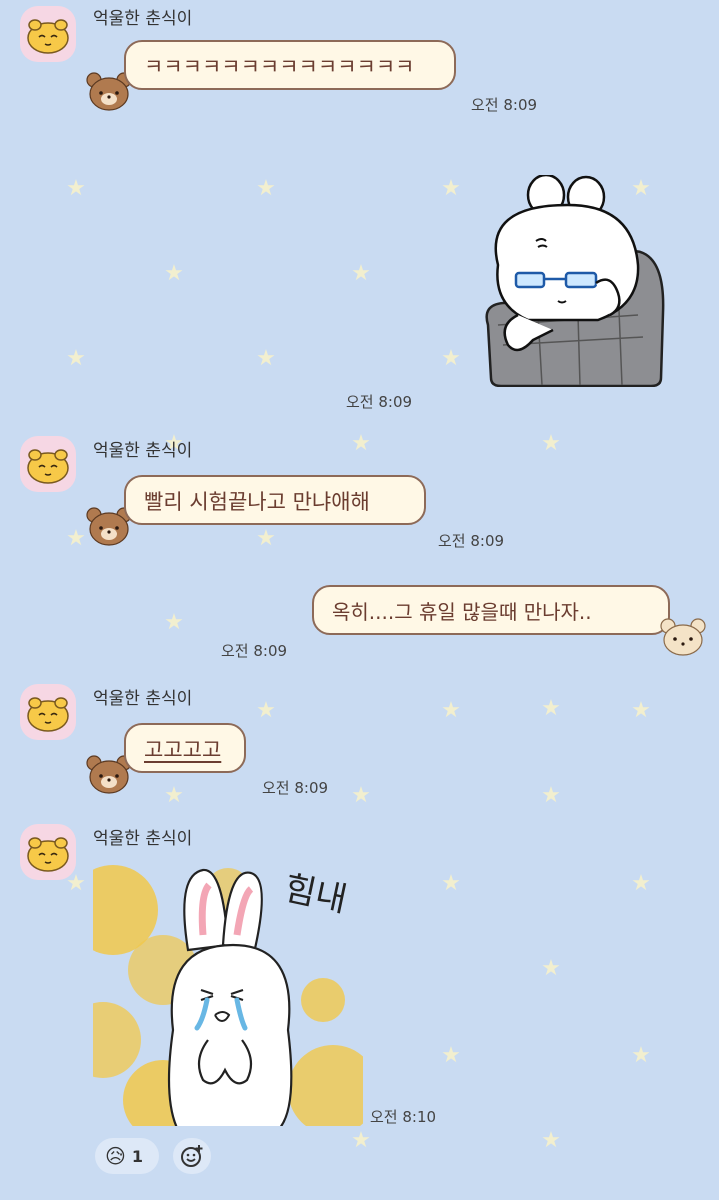 The image size is (719, 1200). What do you see at coordinates (462, 612) in the screenshot?
I see `message-text: 옥히....그 휴일 많을때 만나자..` at bounding box center [462, 612].